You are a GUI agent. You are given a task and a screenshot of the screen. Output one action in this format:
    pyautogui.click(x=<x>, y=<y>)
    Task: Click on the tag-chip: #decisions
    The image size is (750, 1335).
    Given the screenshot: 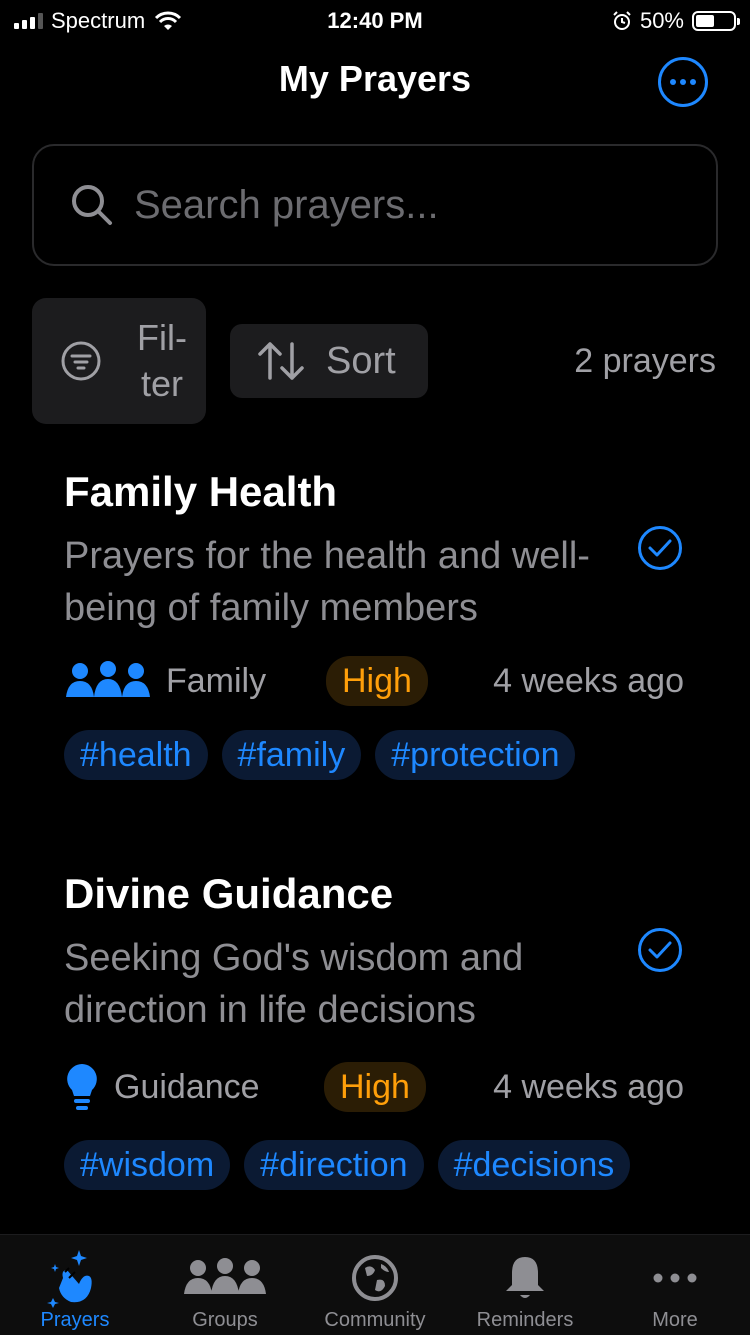 What is the action you would take?
    pyautogui.click(x=534, y=1165)
    